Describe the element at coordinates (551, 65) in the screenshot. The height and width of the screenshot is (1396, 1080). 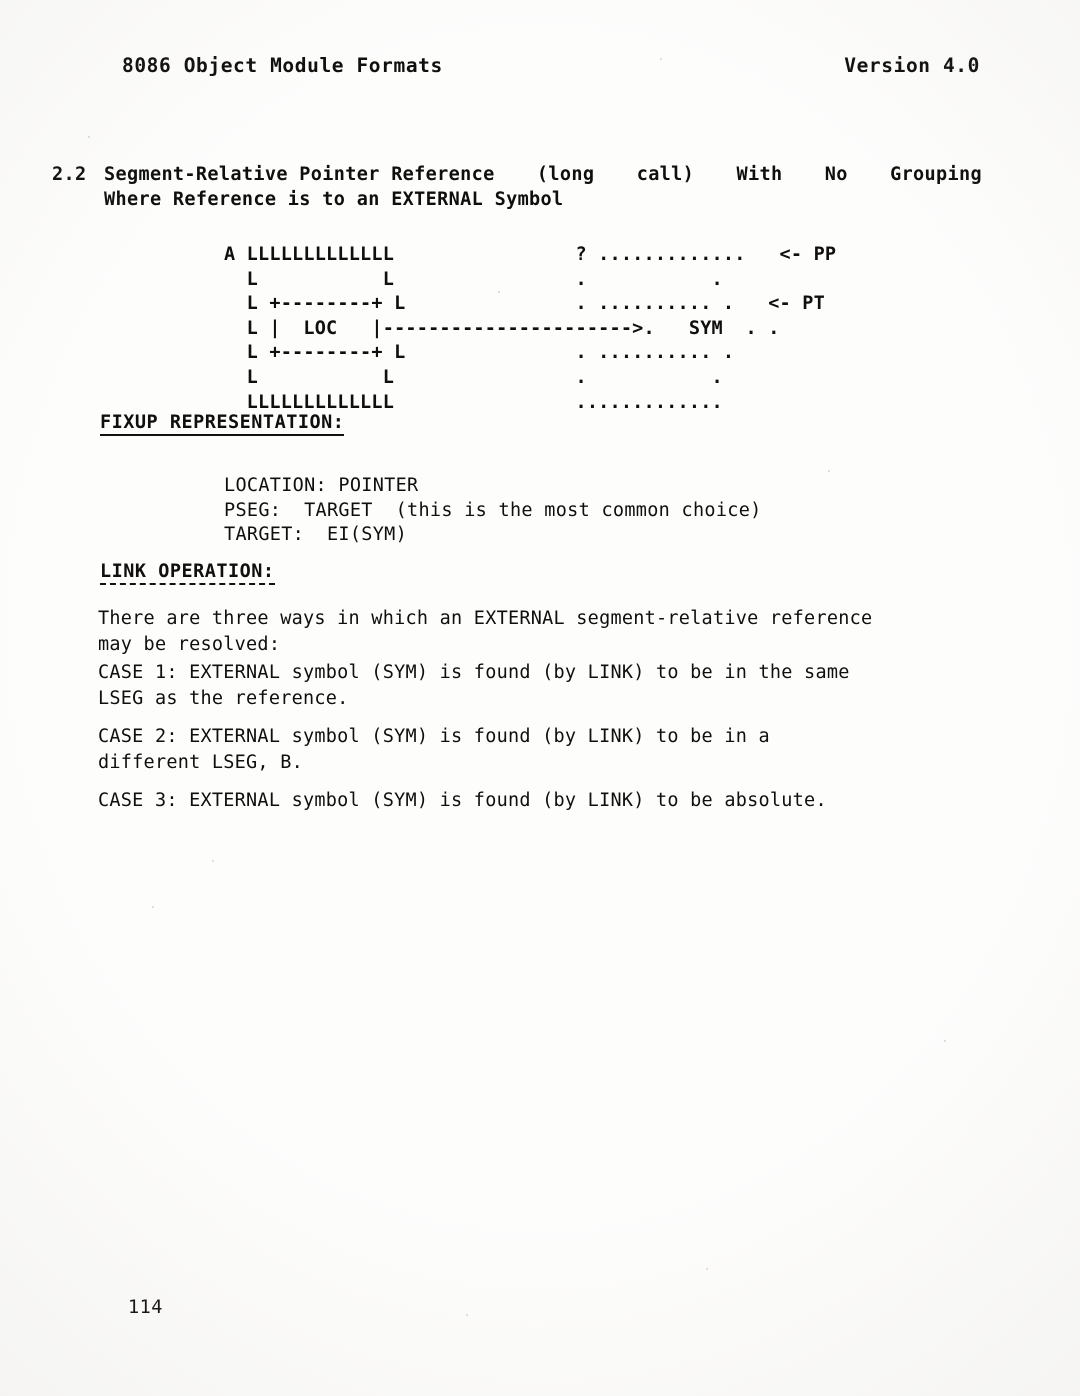
I see `running-head: 8086 Object Module Formats Version 4.0` at that location.